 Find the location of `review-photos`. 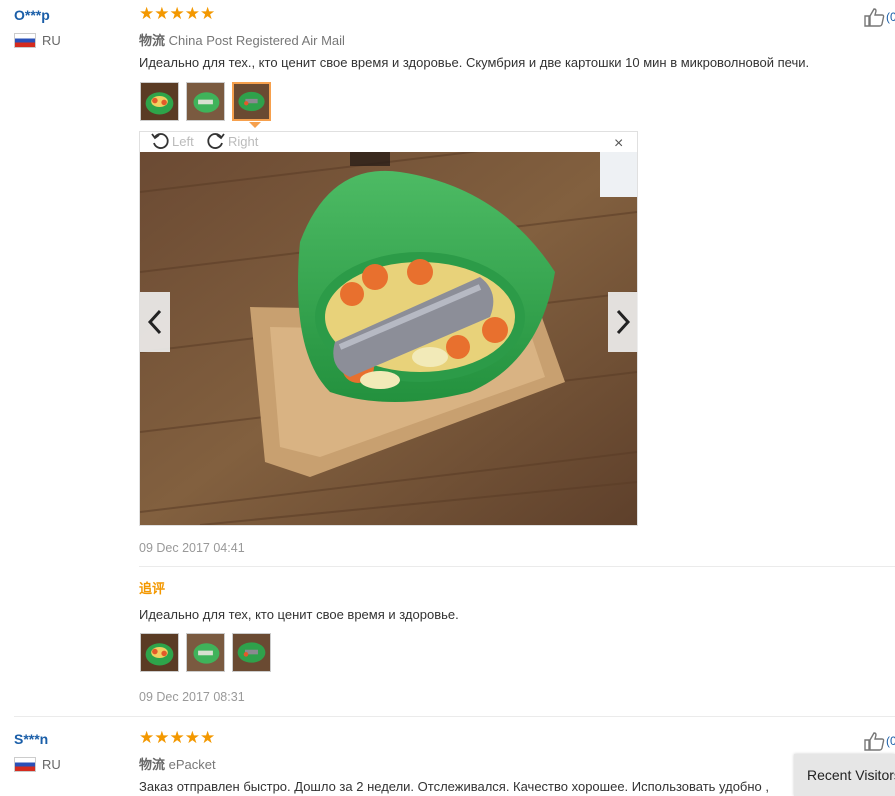

review-photos is located at coordinates (205, 101).